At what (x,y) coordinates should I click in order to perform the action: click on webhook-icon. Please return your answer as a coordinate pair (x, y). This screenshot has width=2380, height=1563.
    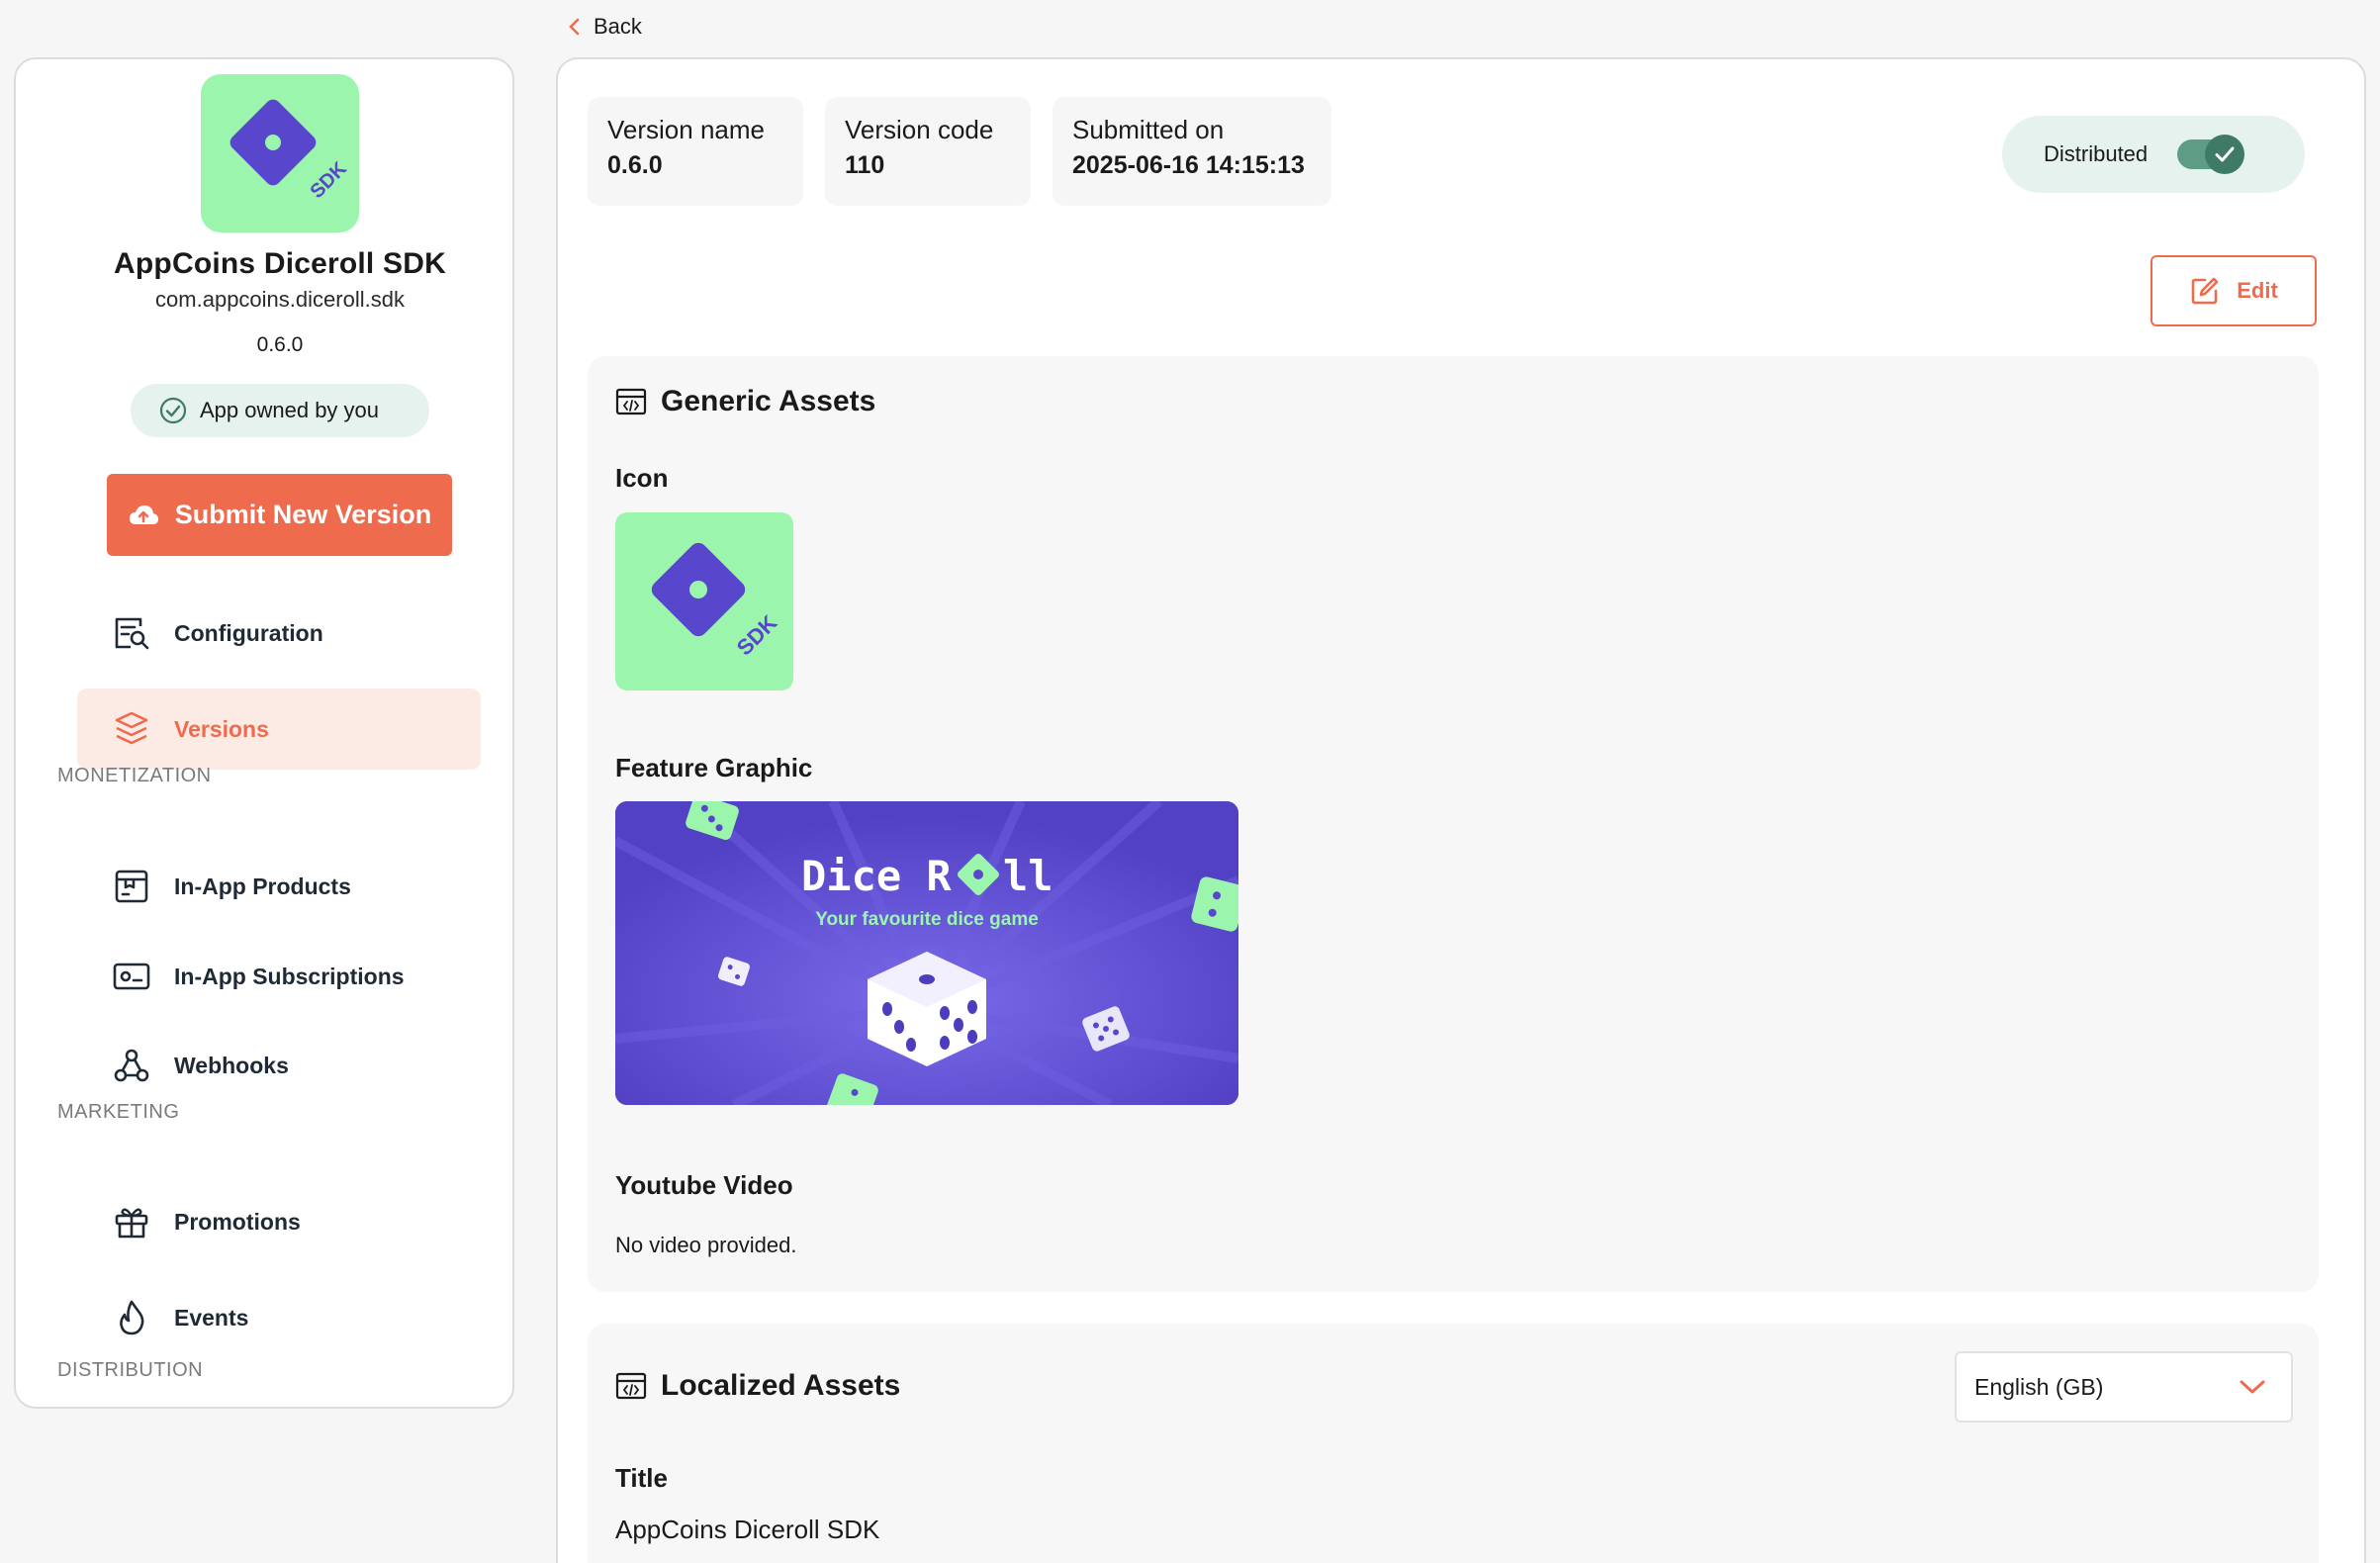
    Looking at the image, I should click on (131, 1066).